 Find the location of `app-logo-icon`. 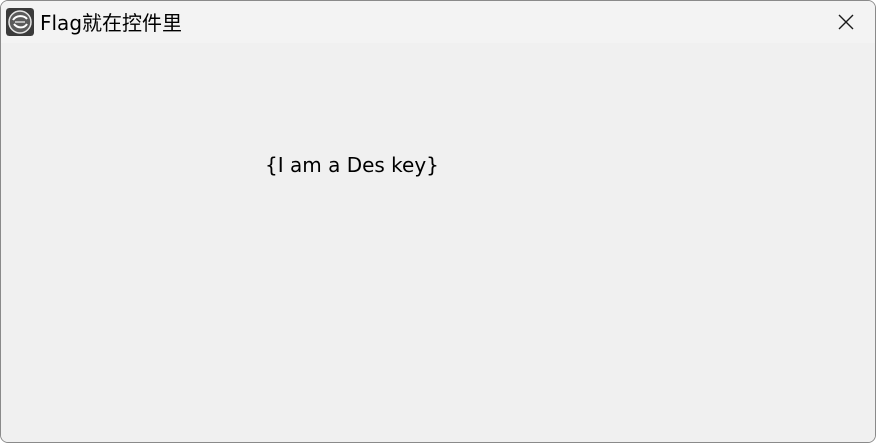

app-logo-icon is located at coordinates (20, 22).